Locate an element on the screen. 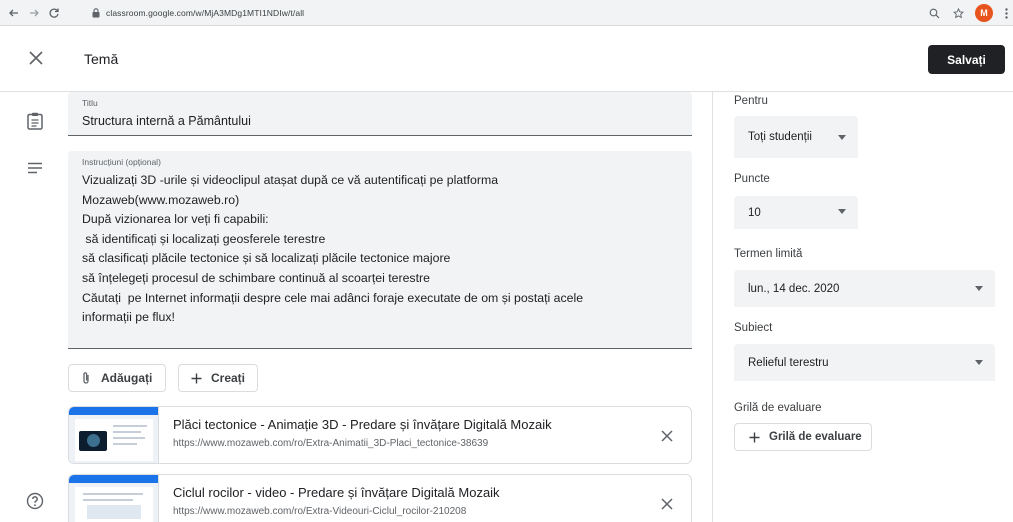 Image resolution: width=1013 pixels, height=522 pixels. profile-avatar: M is located at coordinates (984, 13).